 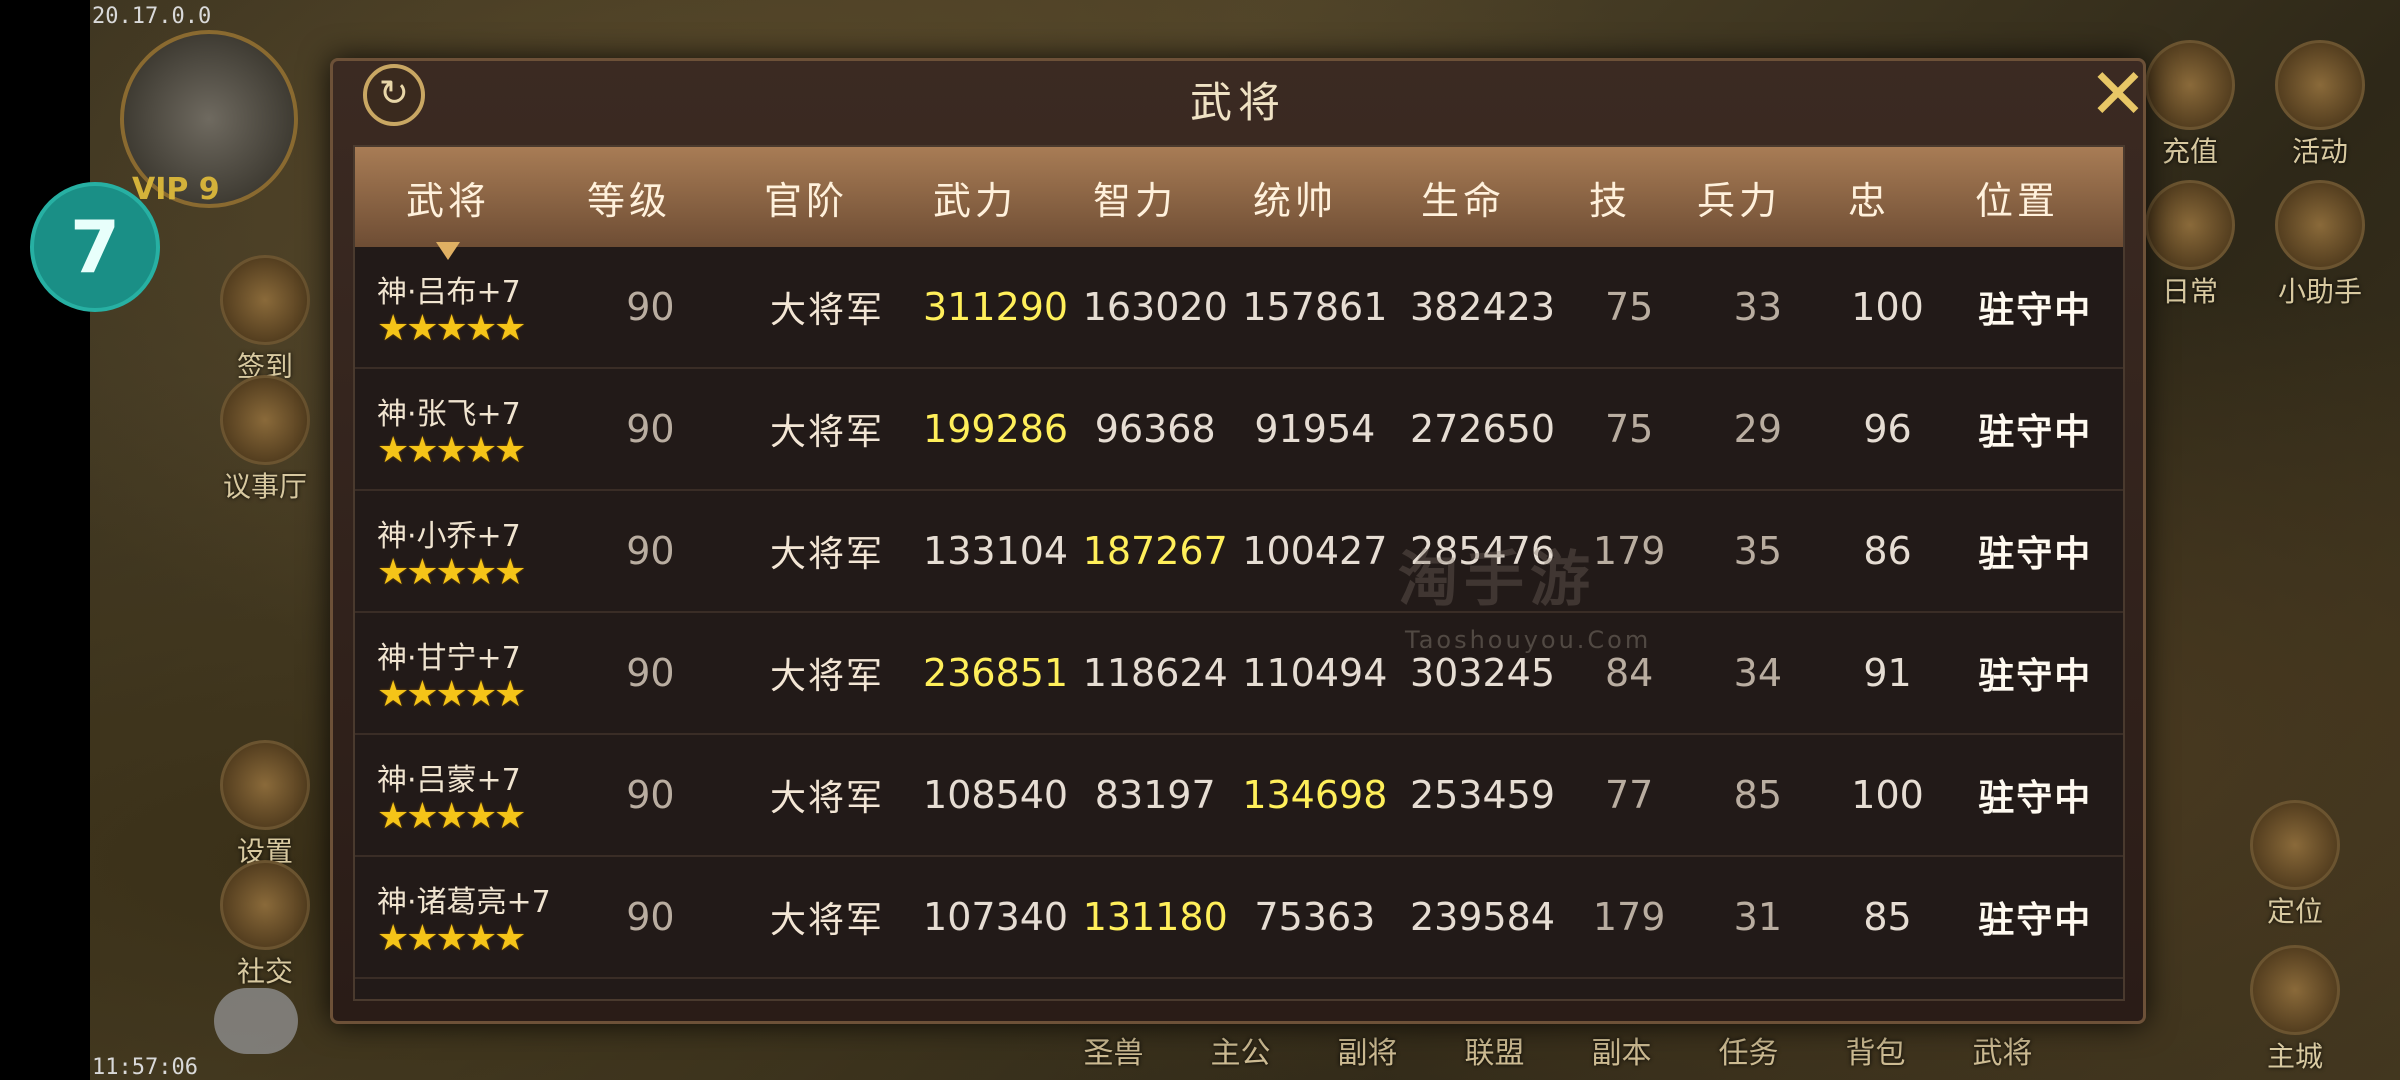 I want to click on cell-life: 272650, so click(x=1482, y=429).